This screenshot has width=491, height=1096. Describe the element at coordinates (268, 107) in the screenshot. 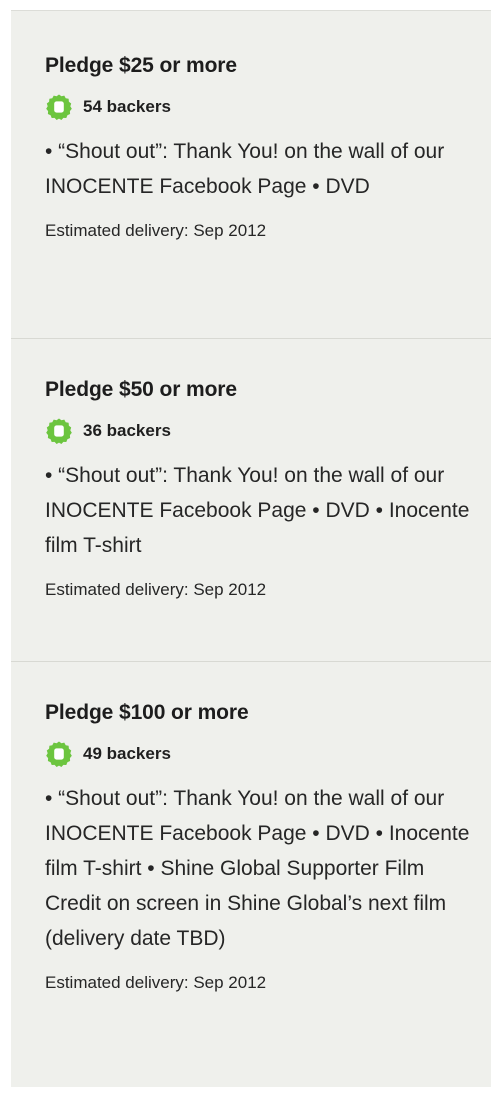

I see `backers-count: 54 backers` at that location.